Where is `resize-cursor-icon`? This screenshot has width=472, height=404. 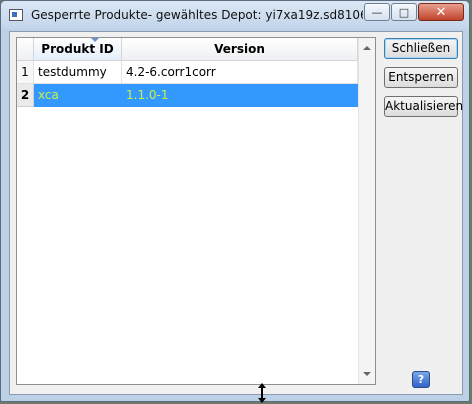
resize-cursor-icon is located at coordinates (262, 393).